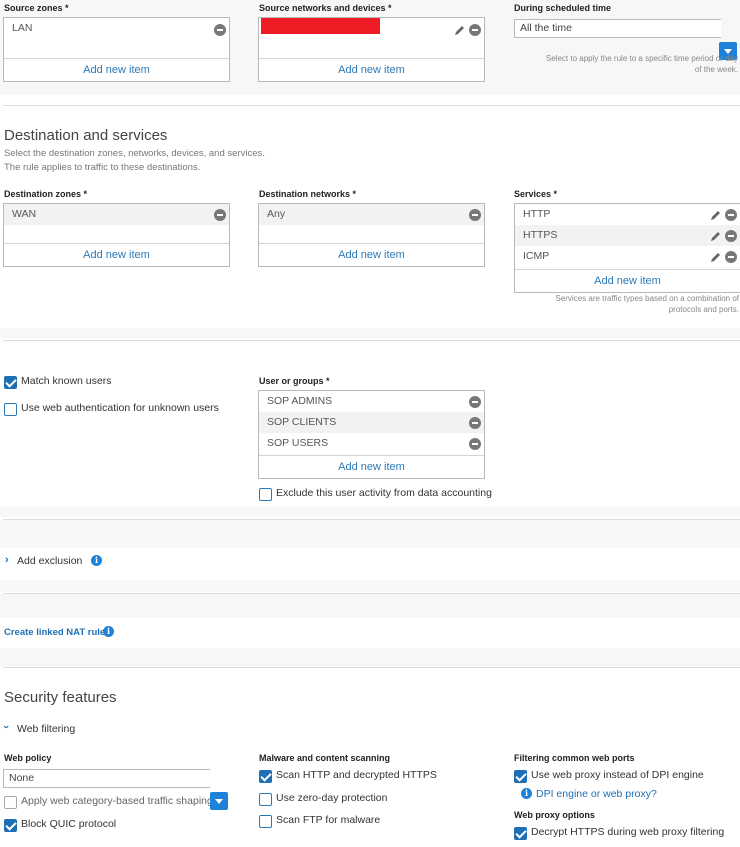  What do you see at coordinates (10, 825) in the screenshot?
I see `block-quic-checkbox` at bounding box center [10, 825].